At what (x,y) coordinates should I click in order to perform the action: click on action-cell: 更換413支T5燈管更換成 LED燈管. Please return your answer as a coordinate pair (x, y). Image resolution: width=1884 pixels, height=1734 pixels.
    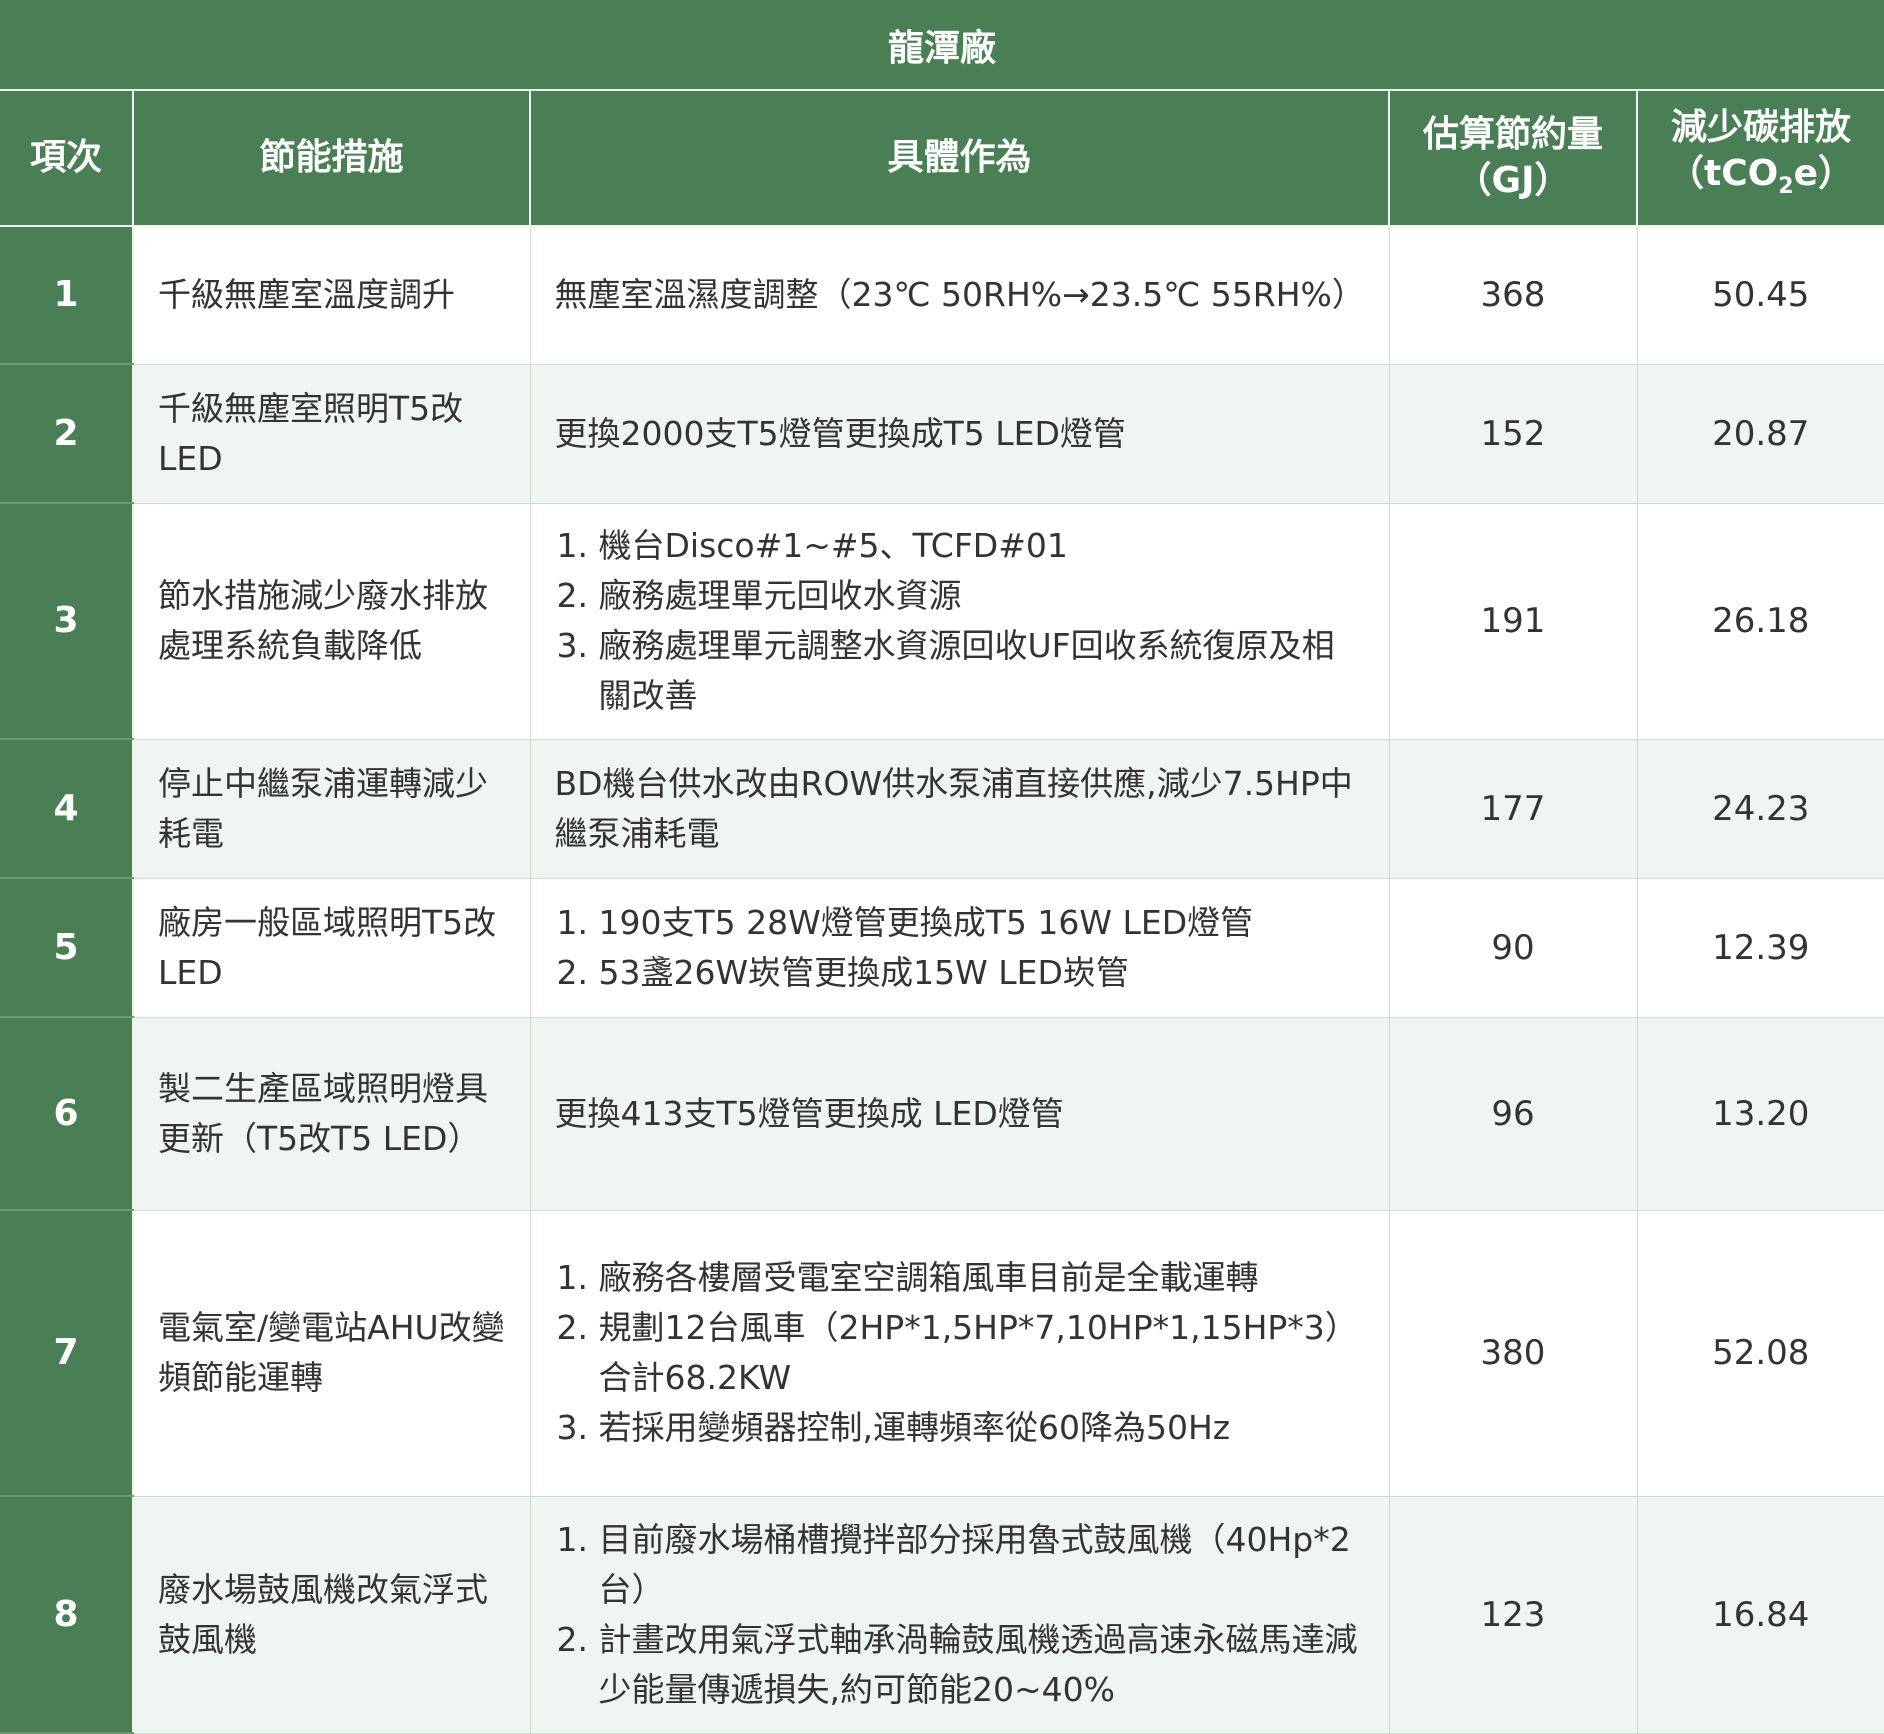
    Looking at the image, I should click on (960, 1114).